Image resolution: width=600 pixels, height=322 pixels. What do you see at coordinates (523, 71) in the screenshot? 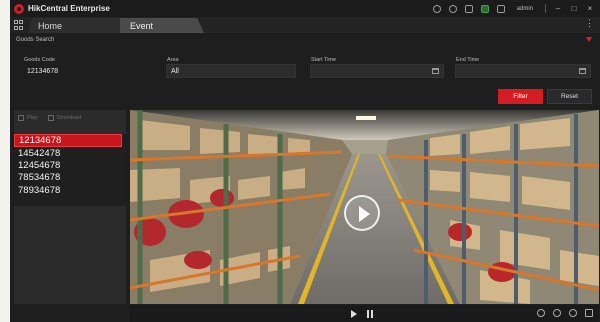
I see `end-time-field` at bounding box center [523, 71].